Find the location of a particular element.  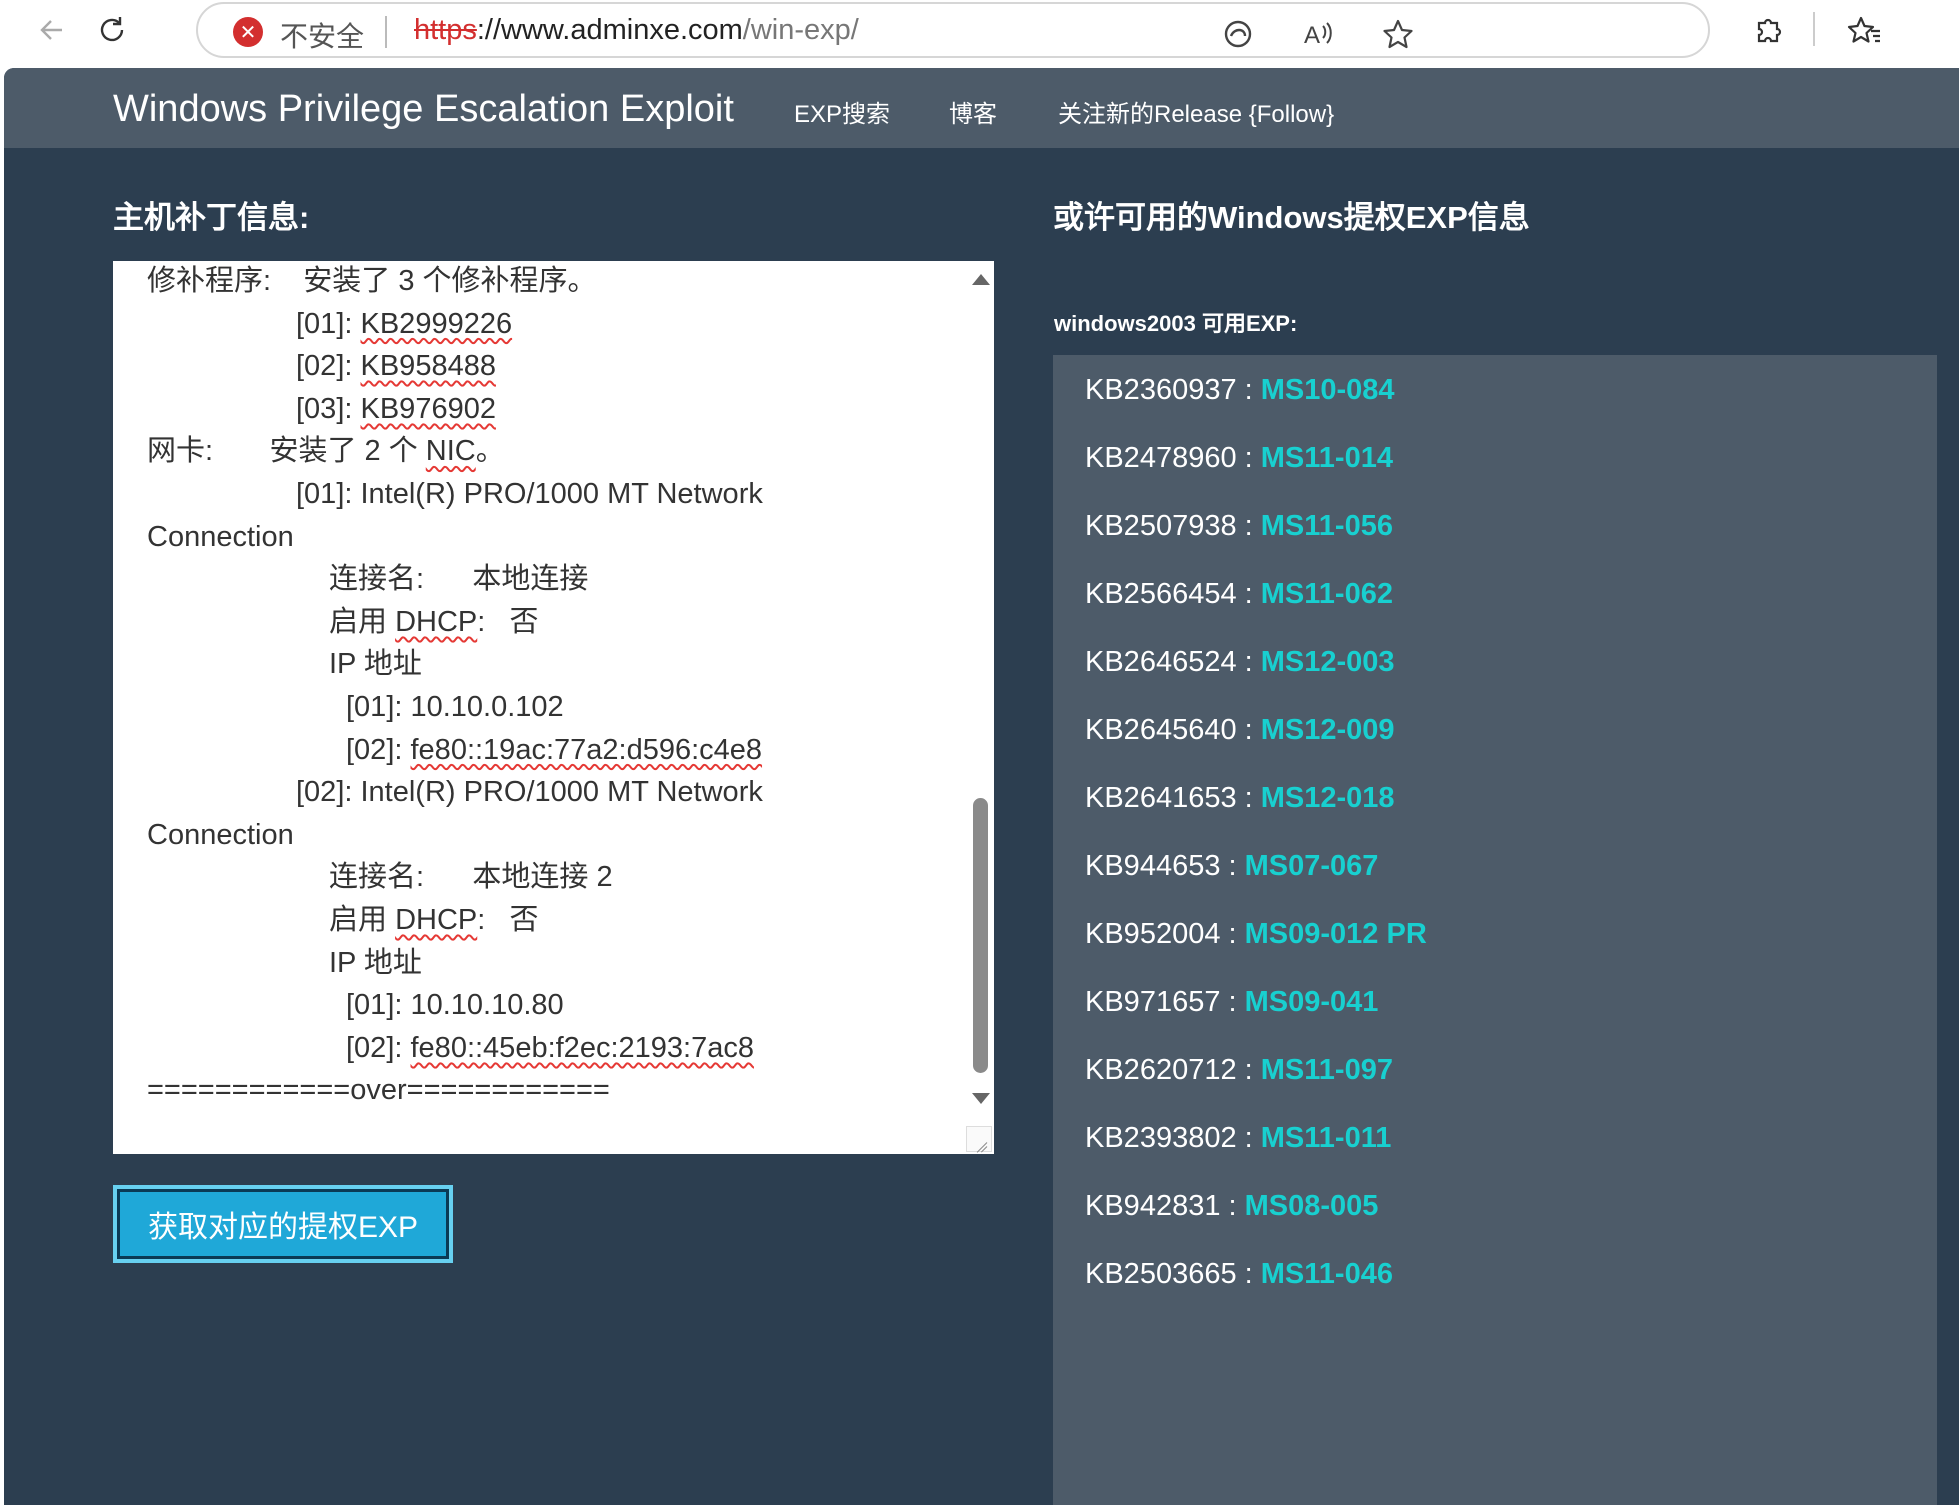

exp-kb-id: KB2566454 is located at coordinates (1161, 594).